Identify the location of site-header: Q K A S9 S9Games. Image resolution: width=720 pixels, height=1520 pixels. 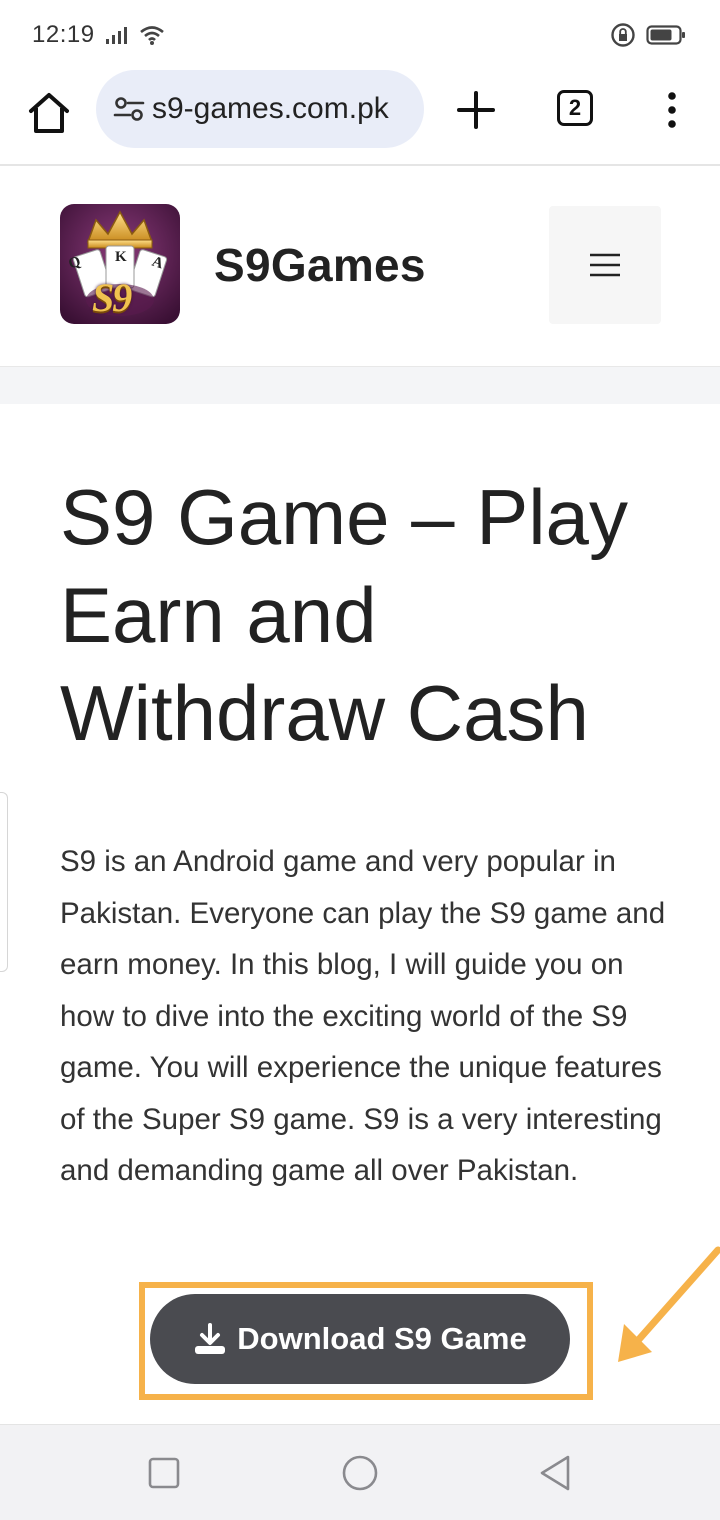
(360, 267).